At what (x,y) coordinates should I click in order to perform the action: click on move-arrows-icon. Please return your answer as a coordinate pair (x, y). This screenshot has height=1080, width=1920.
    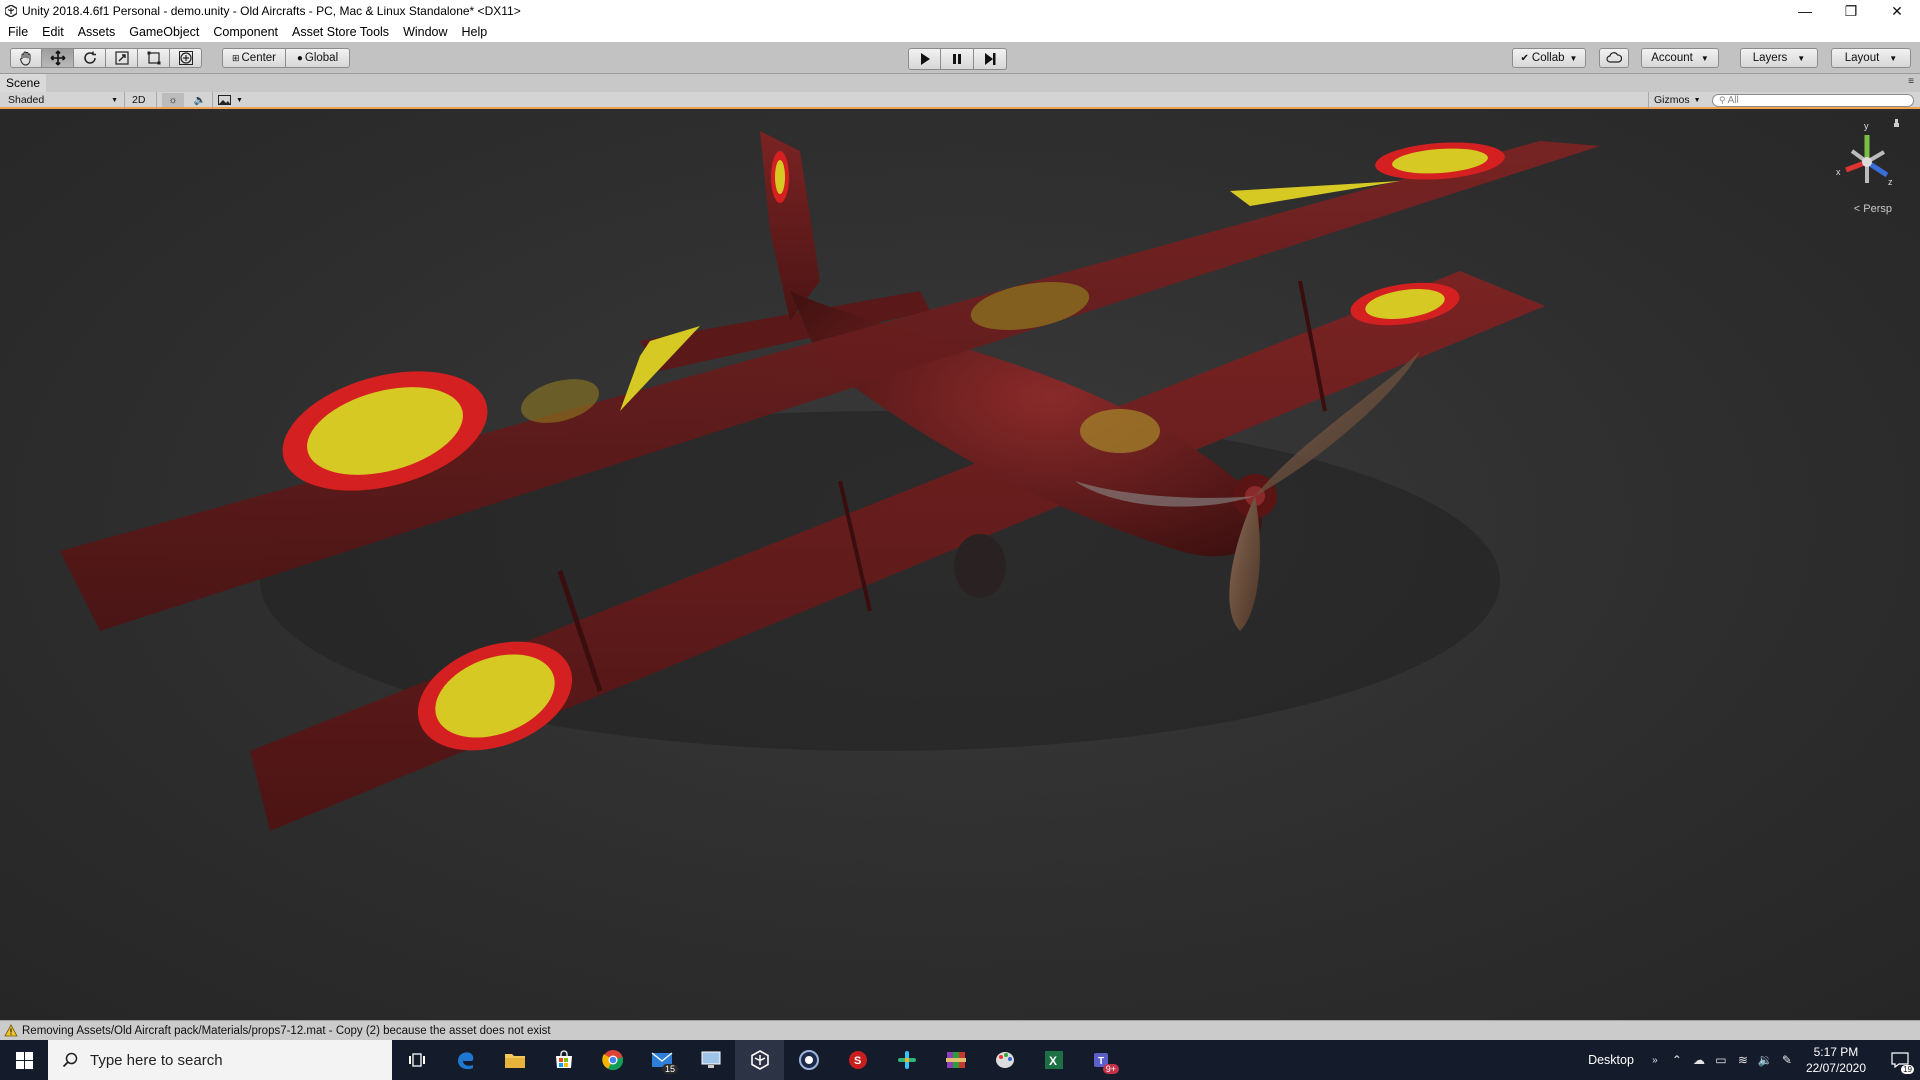
    Looking at the image, I should click on (57, 58).